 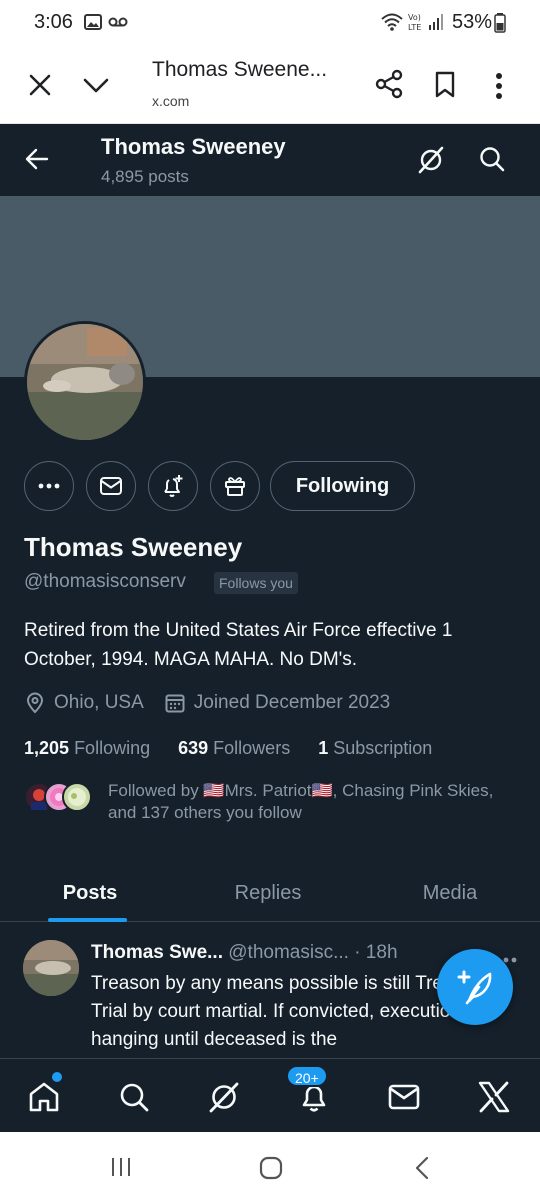 What do you see at coordinates (96, 85) in the screenshot?
I see `chevron-down-icon` at bounding box center [96, 85].